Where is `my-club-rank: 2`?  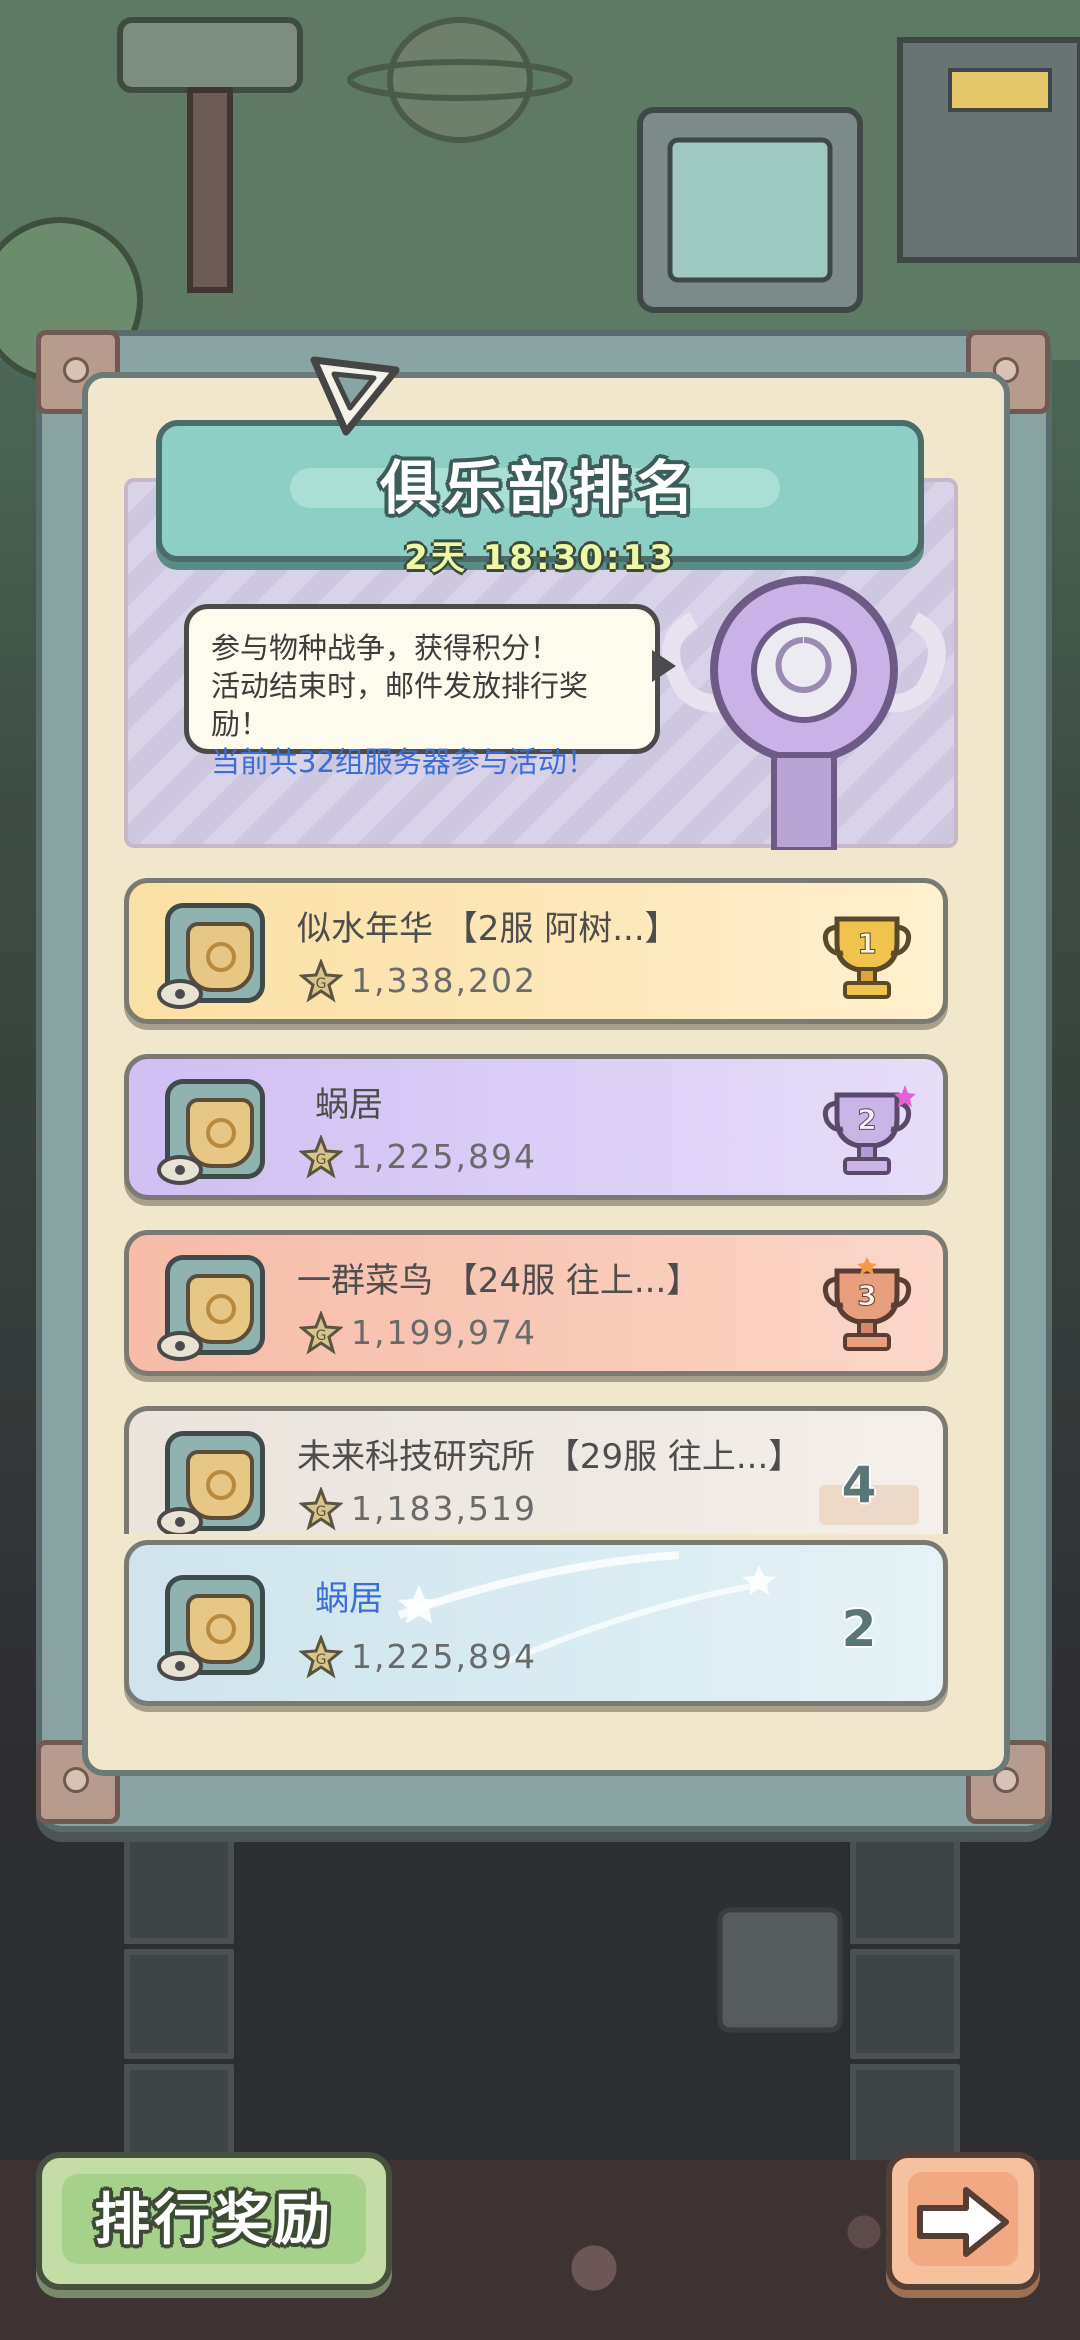
my-club-rank: 2 is located at coordinates (859, 1629).